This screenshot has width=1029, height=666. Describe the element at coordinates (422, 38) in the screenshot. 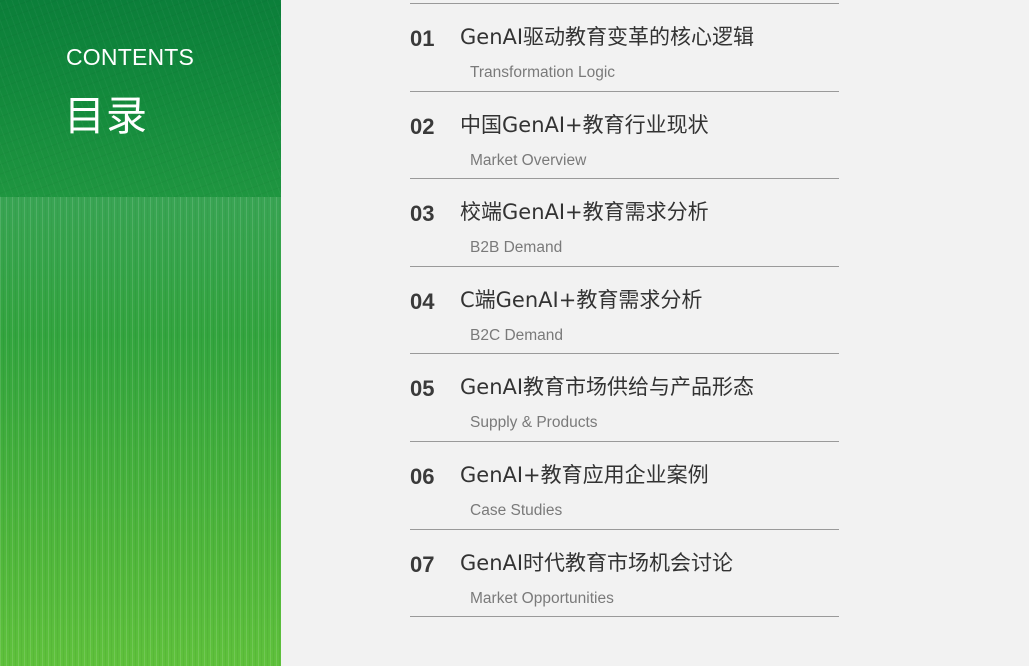

I see `toc-number: 01` at that location.